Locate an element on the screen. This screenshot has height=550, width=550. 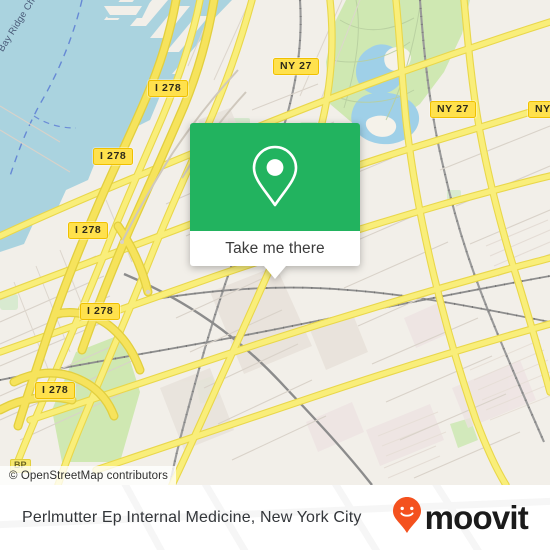
location-popup: Take me there is located at coordinates (275, 201).